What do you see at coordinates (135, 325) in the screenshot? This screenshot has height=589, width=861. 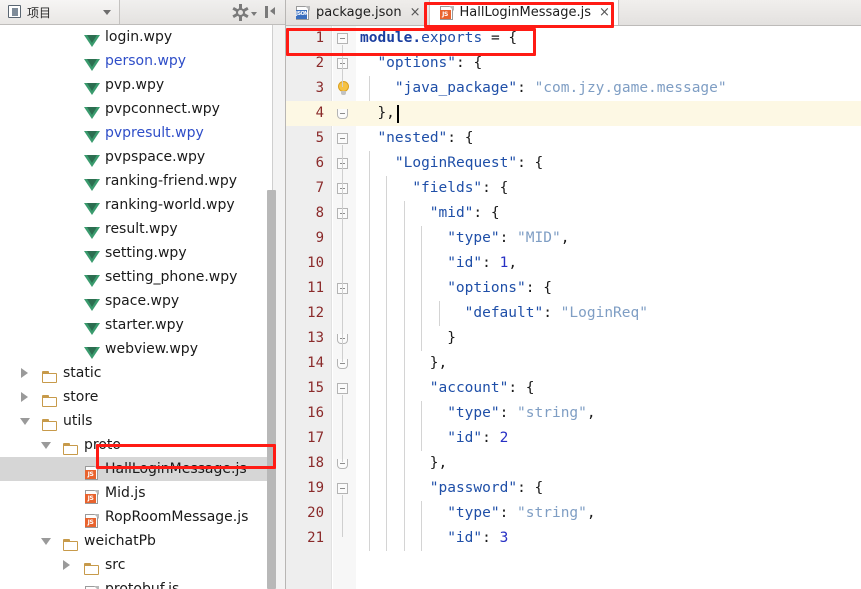 I see `tree-file-starter.wpy: starter.wpy` at bounding box center [135, 325].